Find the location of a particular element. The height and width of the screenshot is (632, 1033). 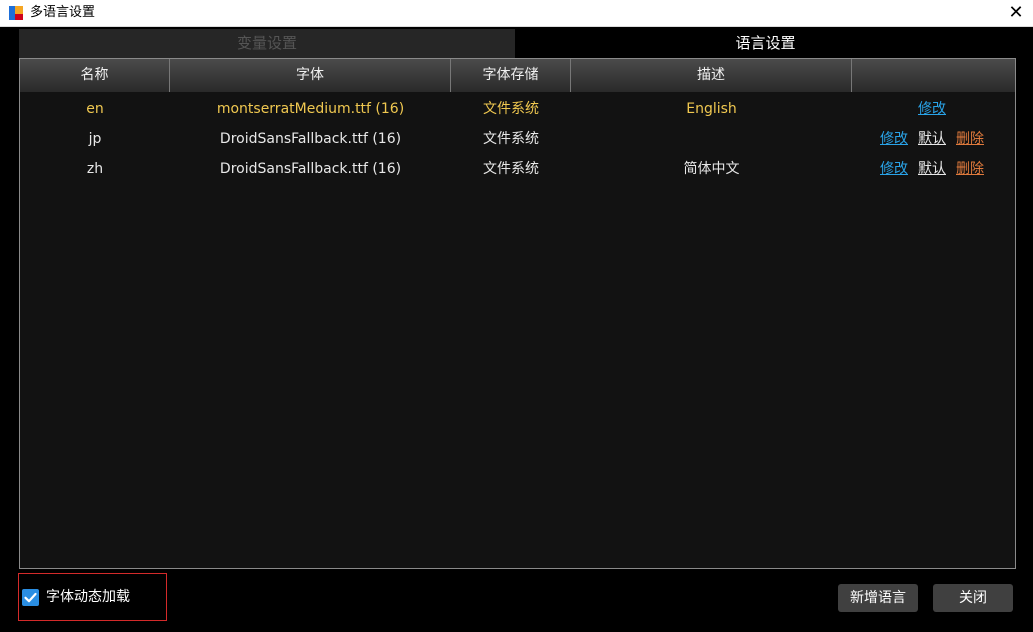

table-header: 名称 字体 字体存储 描述 is located at coordinates (517, 75).